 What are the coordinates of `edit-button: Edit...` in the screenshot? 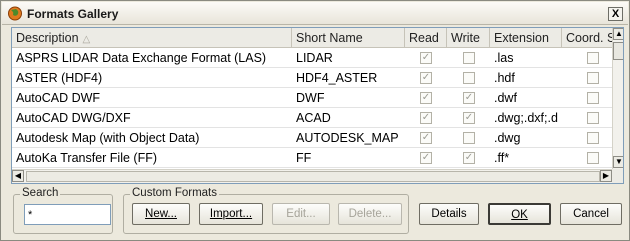 It's located at (301, 214).